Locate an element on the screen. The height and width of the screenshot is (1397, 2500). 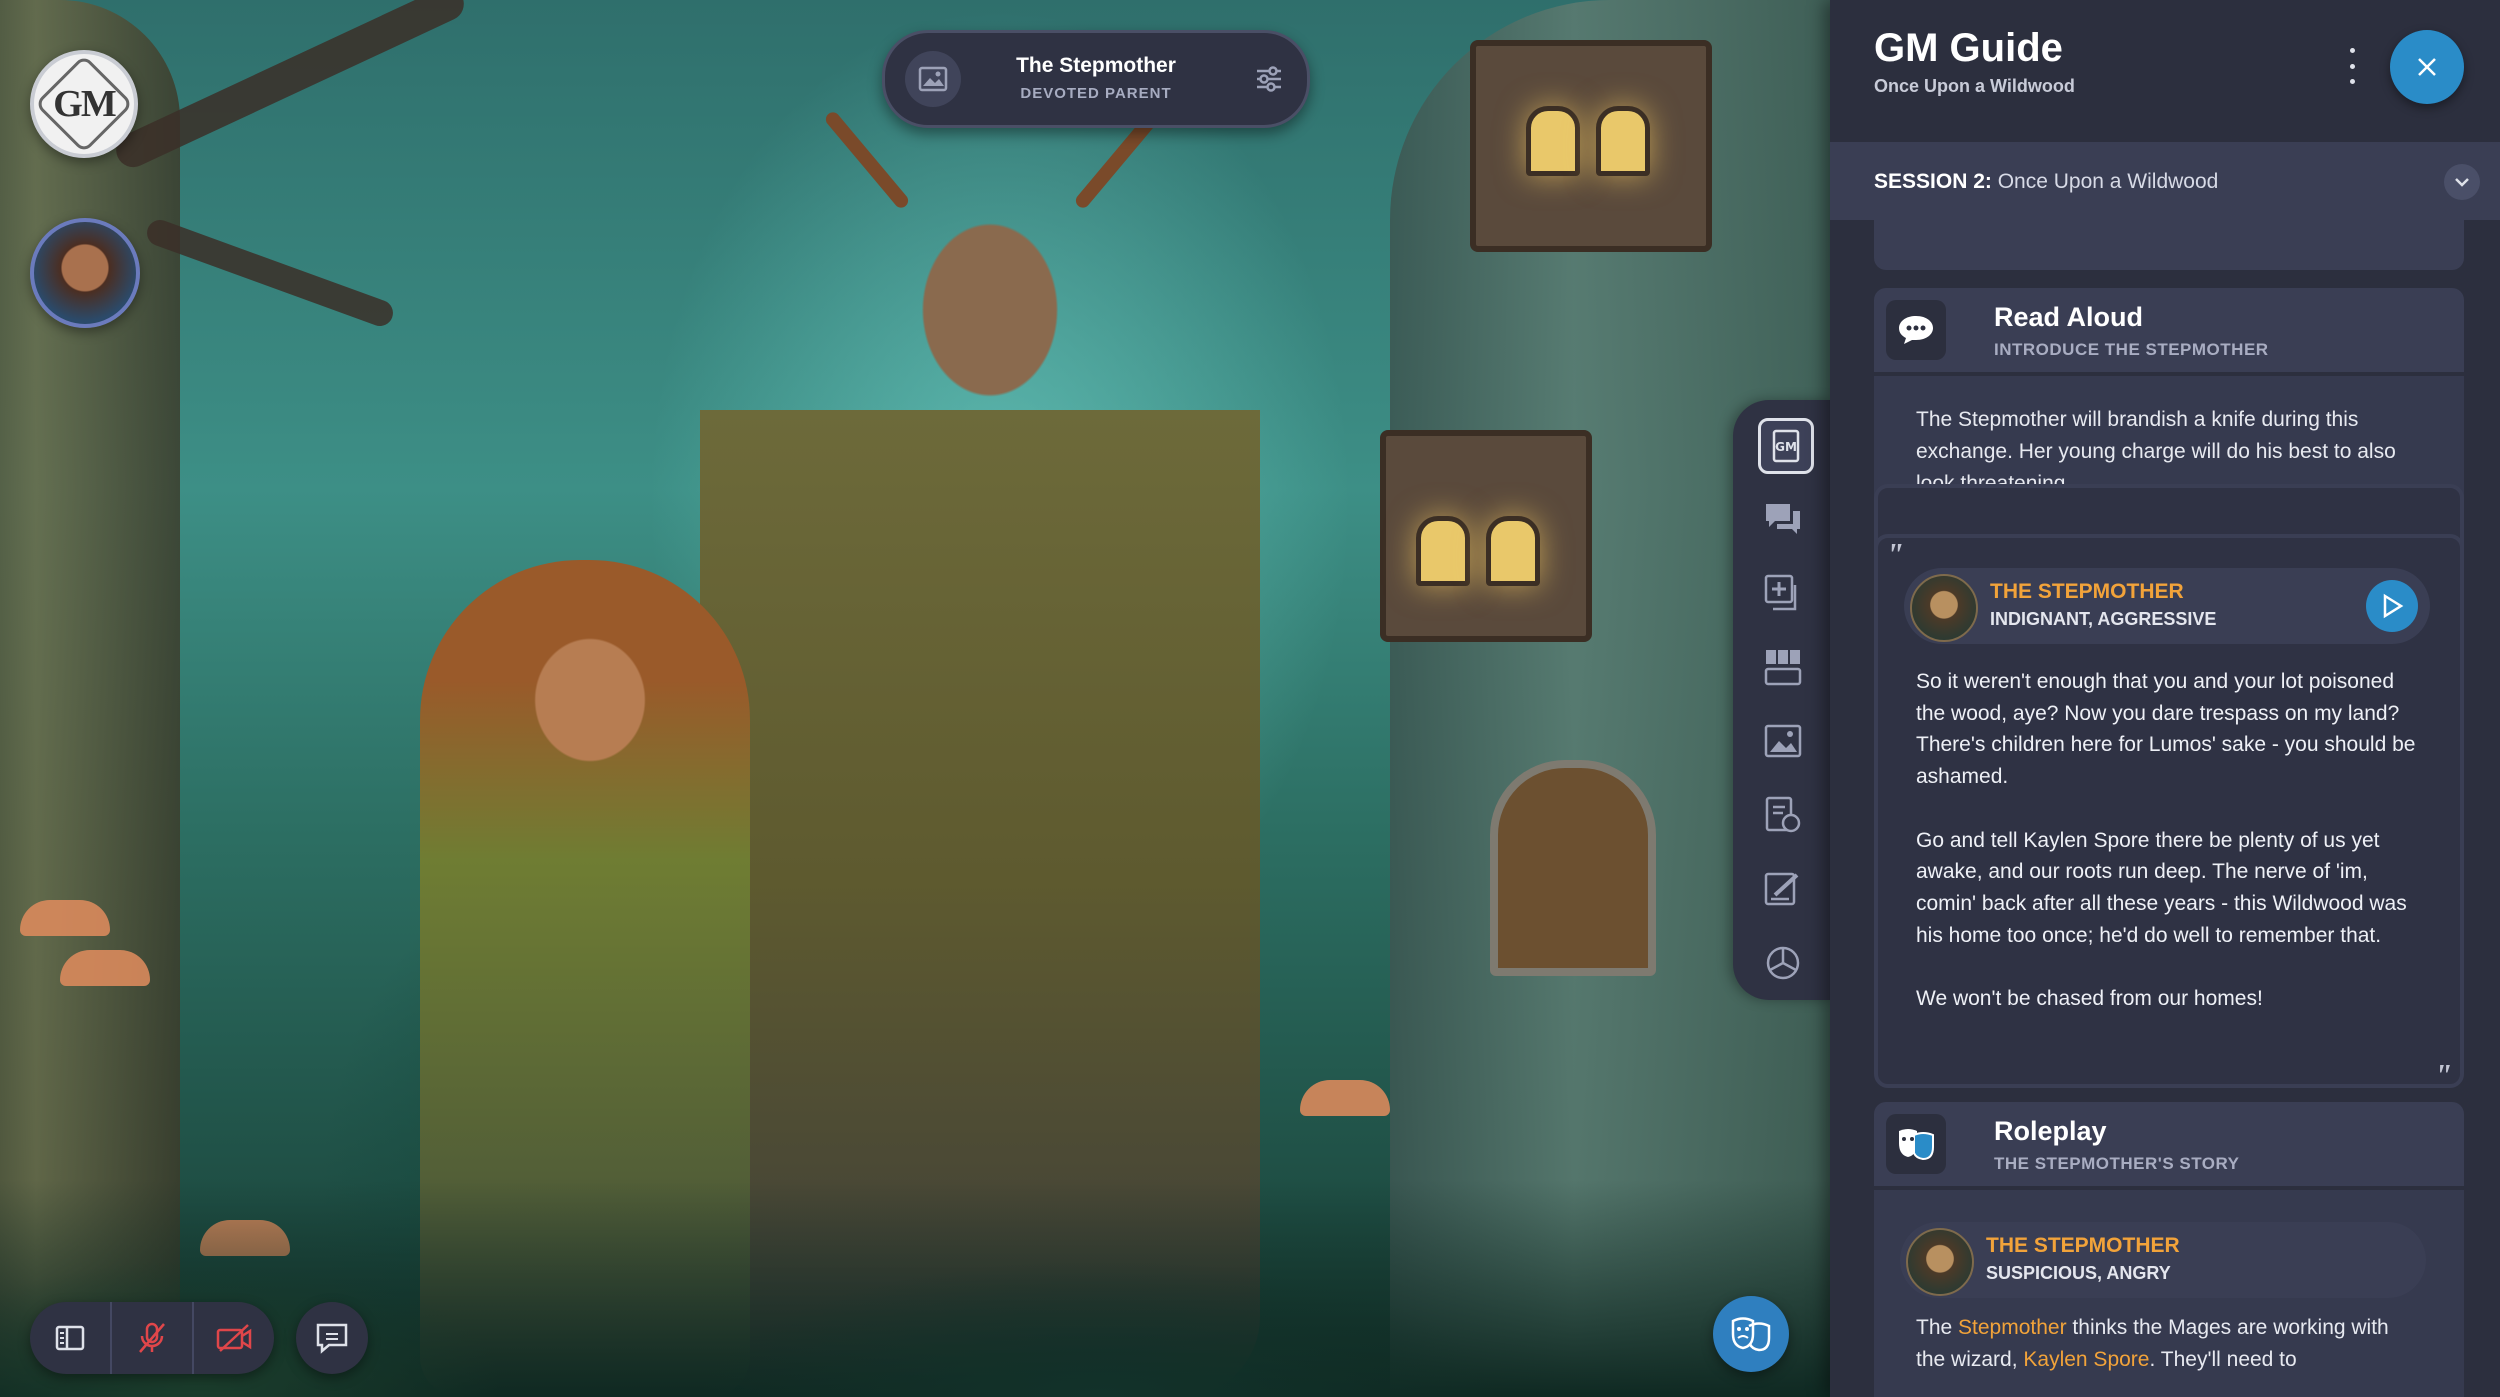
section-title: Read Aloud is located at coordinates (2069, 317).